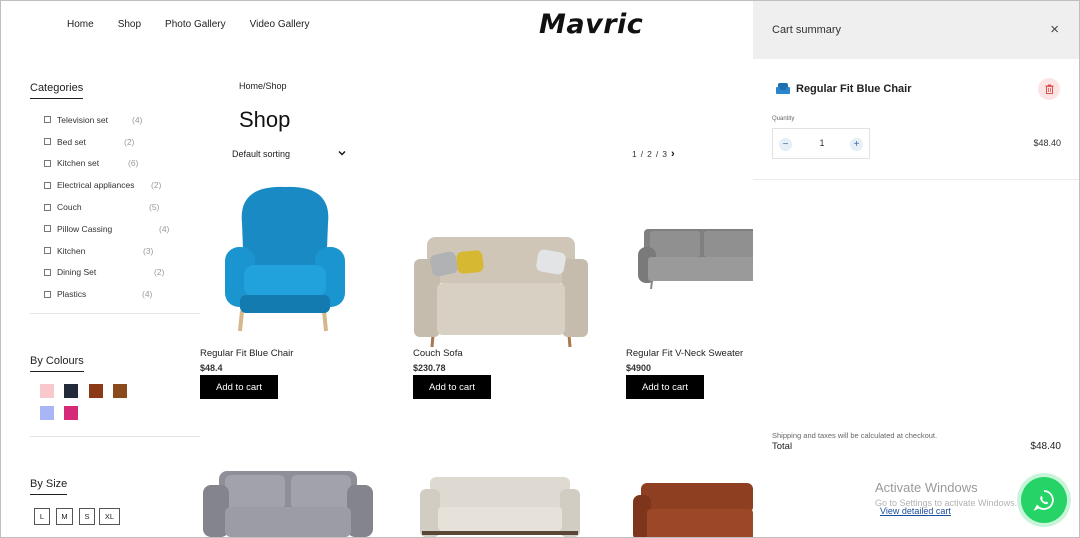 This screenshot has width=1080, height=538. I want to click on category-label: Electrical appliances, so click(96, 185).